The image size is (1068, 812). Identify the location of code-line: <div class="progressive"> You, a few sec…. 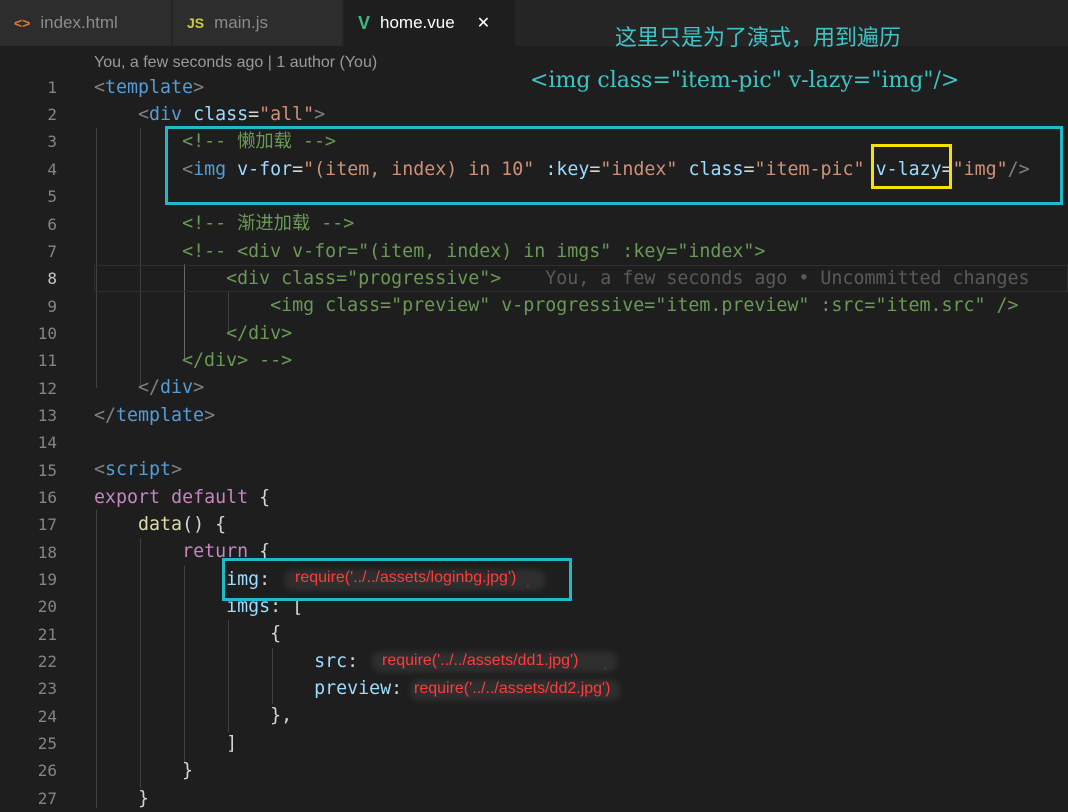
(562, 278).